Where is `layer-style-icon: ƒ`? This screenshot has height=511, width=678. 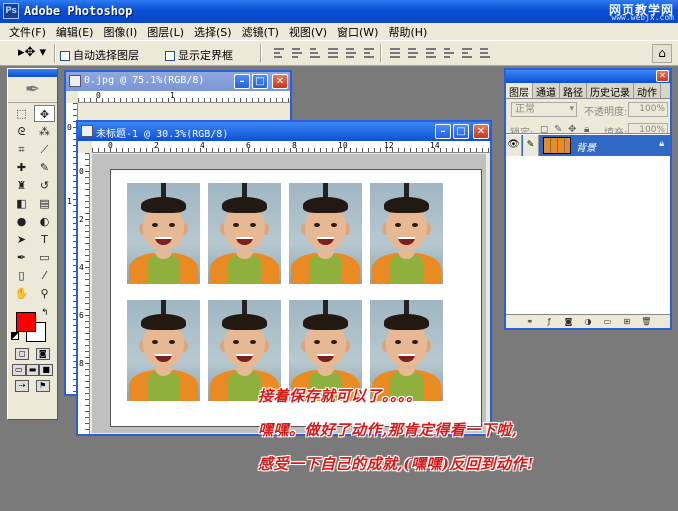 layer-style-icon: ƒ is located at coordinates (549, 322).